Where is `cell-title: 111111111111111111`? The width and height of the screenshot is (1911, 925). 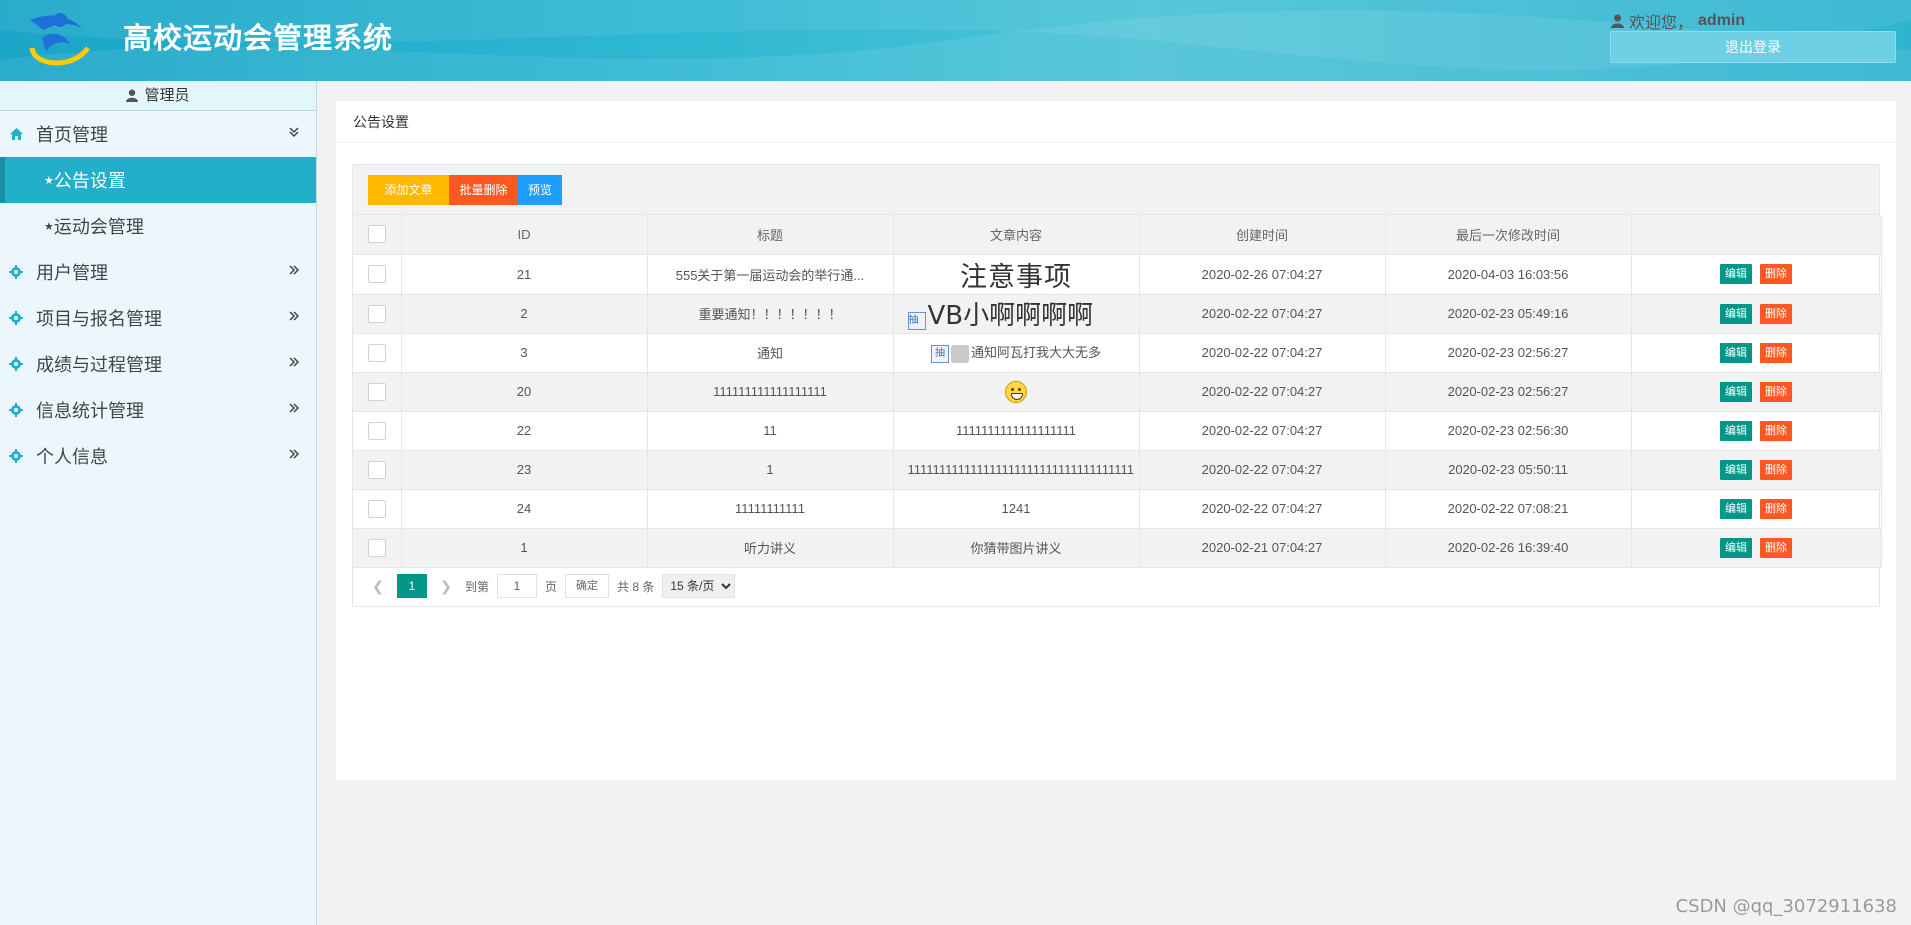 cell-title: 111111111111111111 is located at coordinates (770, 392).